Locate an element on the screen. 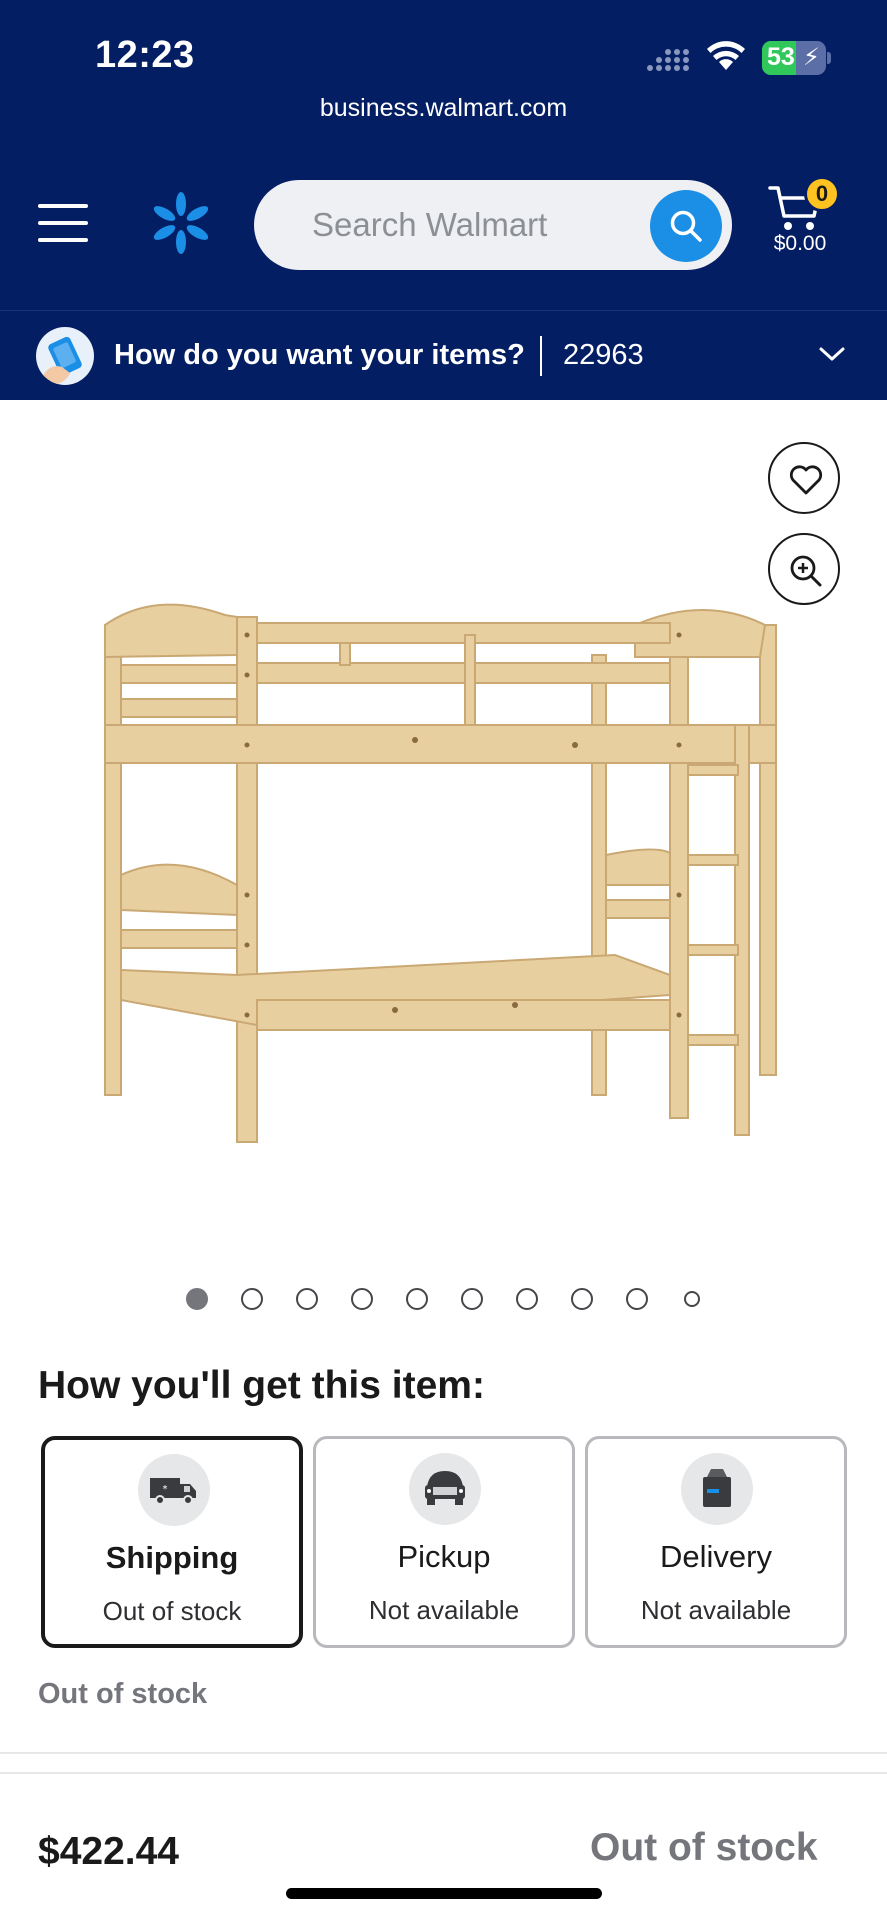  cart-count-badge: 0 is located at coordinates (822, 194).